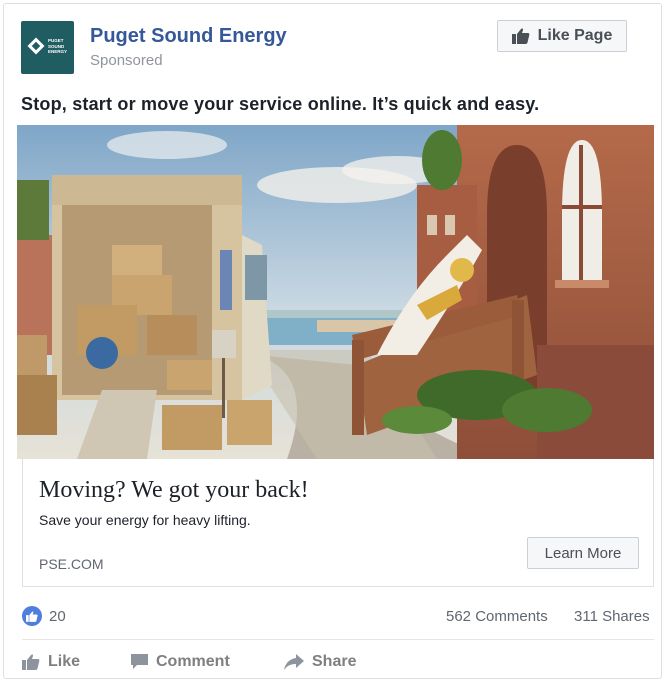 This screenshot has width=667, height=681. Describe the element at coordinates (57, 616) in the screenshot. I see `reaction-count: 20` at that location.